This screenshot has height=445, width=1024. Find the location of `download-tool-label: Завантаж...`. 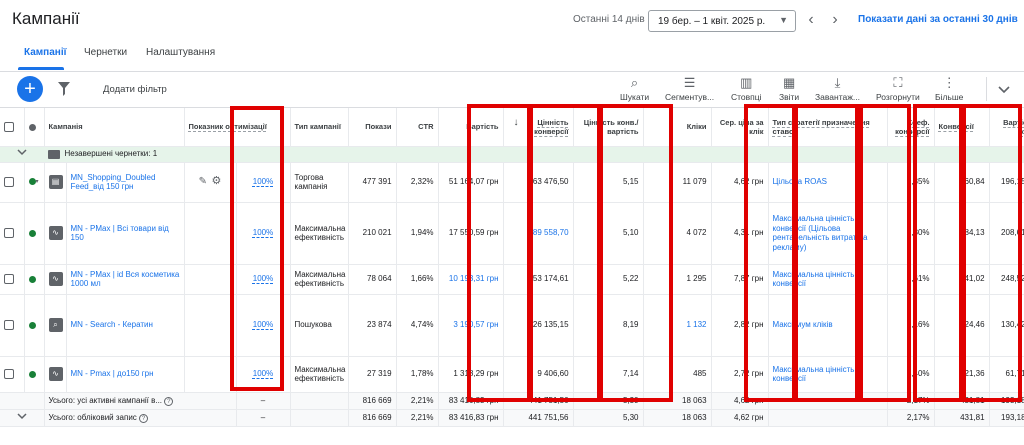

download-tool-label: Завантаж... is located at coordinates (837, 97).